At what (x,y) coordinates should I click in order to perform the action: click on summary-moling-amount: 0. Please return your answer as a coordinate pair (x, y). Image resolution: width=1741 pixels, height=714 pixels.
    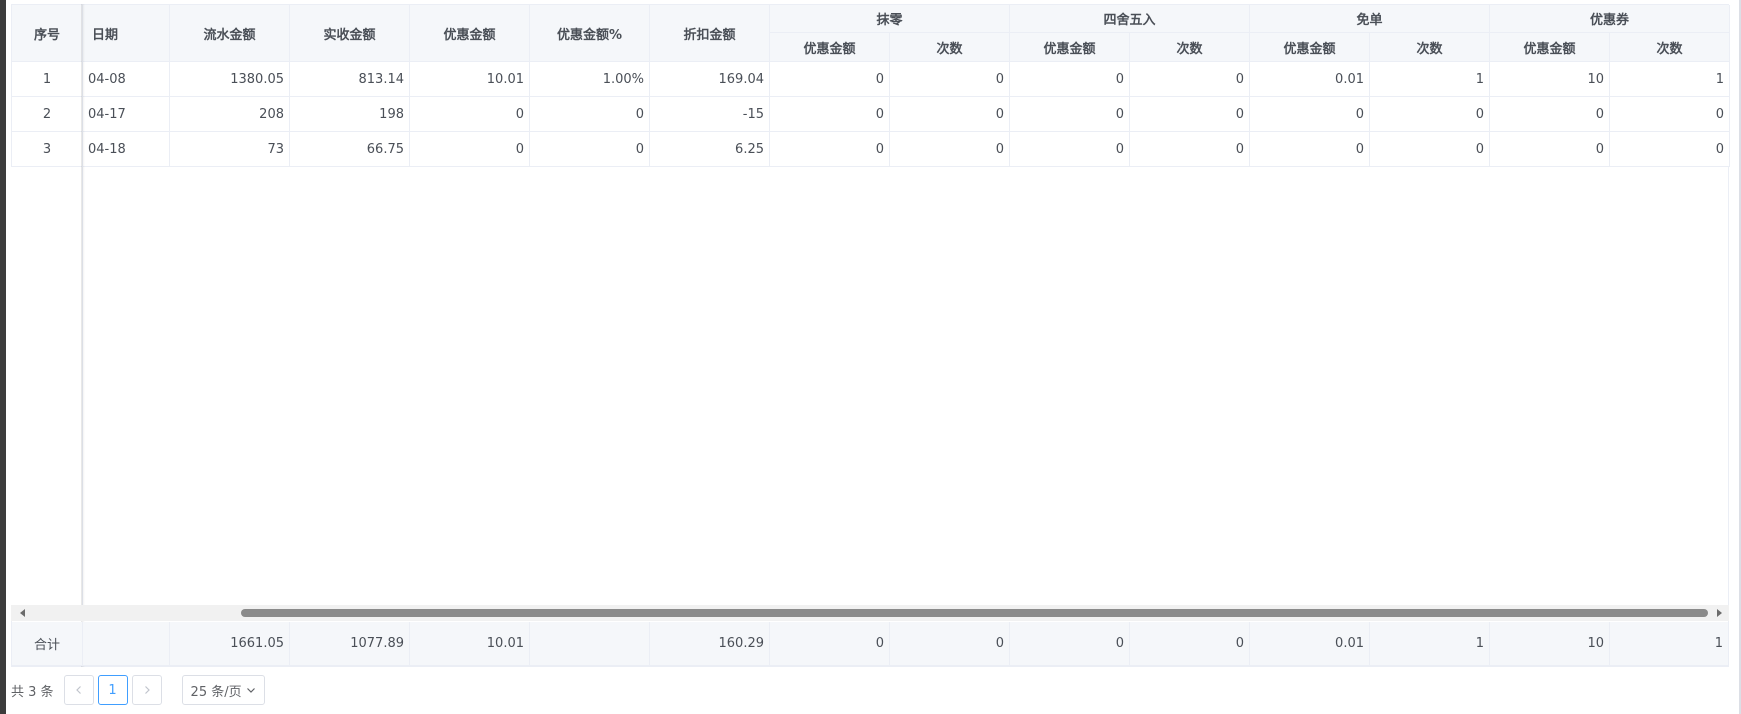
    Looking at the image, I should click on (830, 644).